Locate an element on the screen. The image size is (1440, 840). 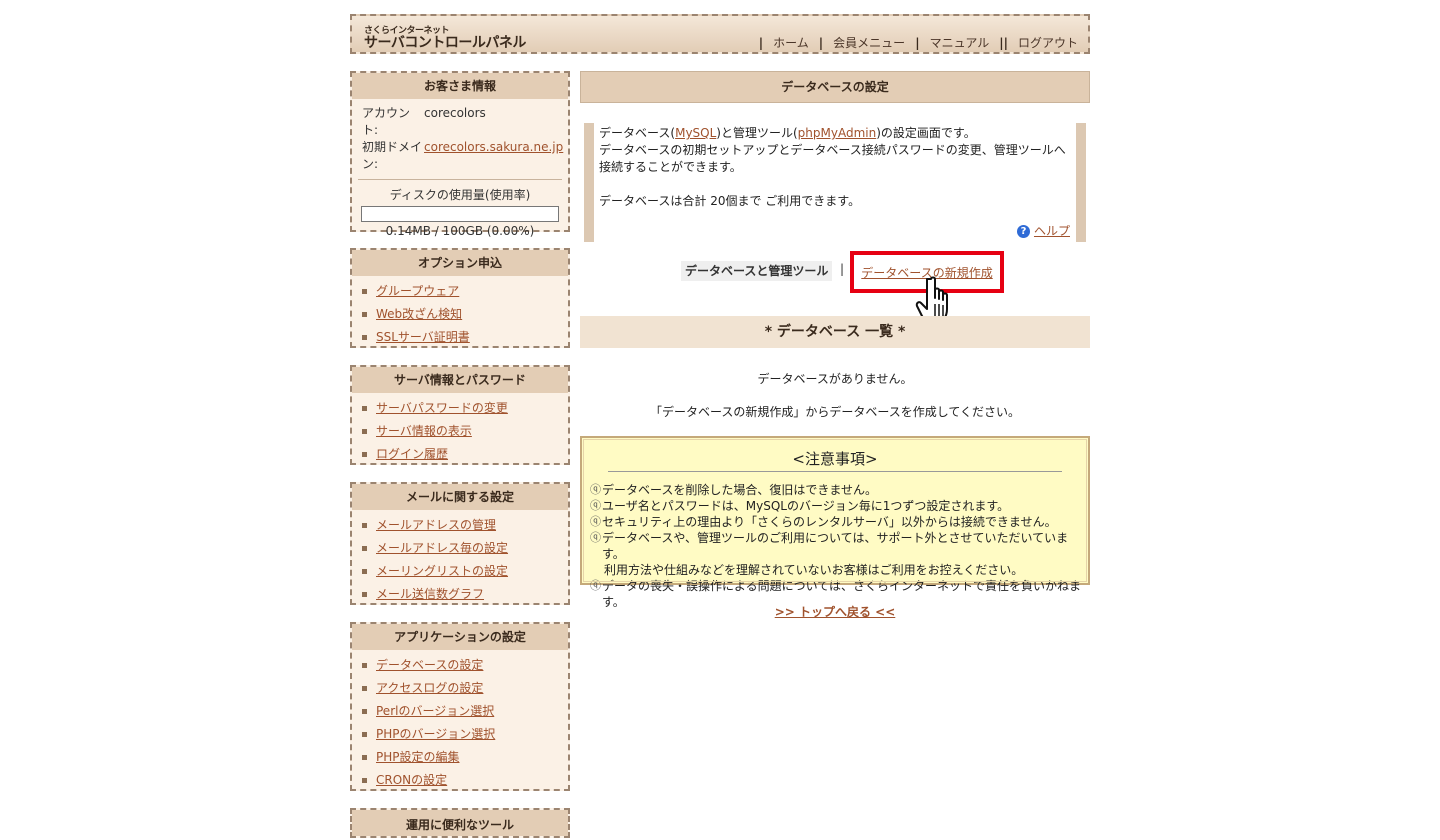
nav-home: ホーム is located at coordinates (791, 42).